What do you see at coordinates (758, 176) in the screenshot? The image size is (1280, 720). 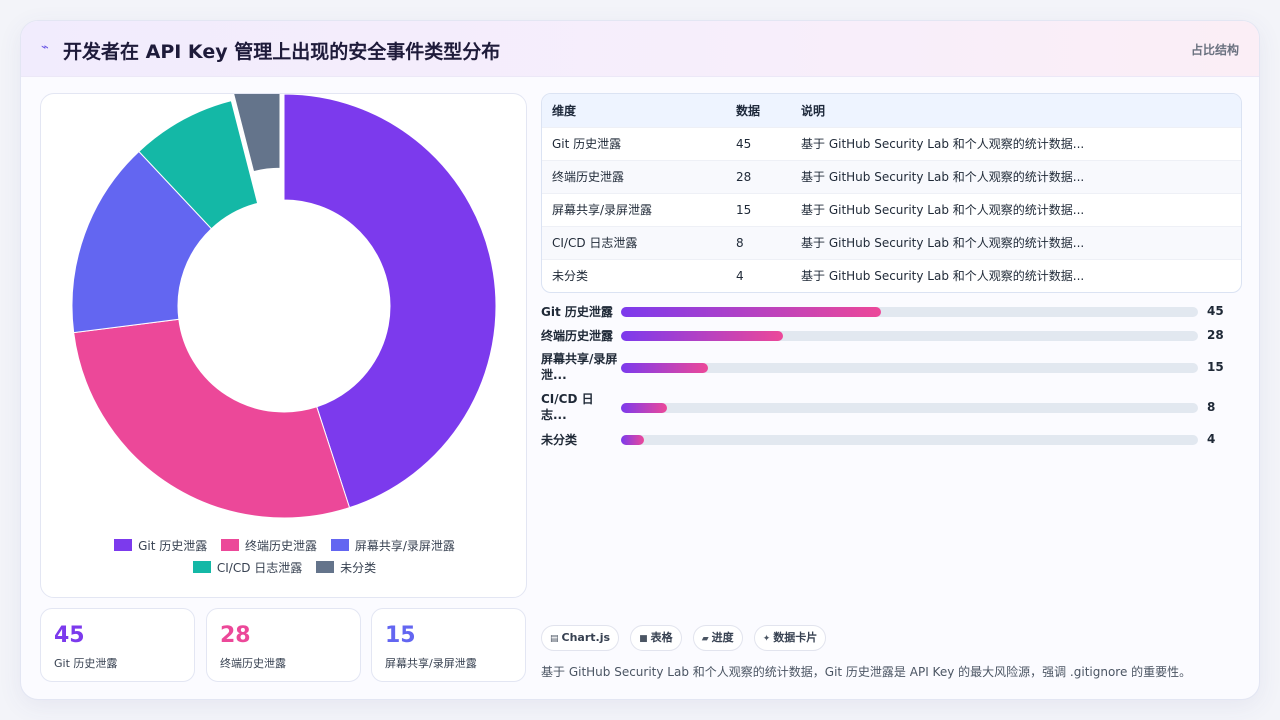 I see `table-cell: 28` at bounding box center [758, 176].